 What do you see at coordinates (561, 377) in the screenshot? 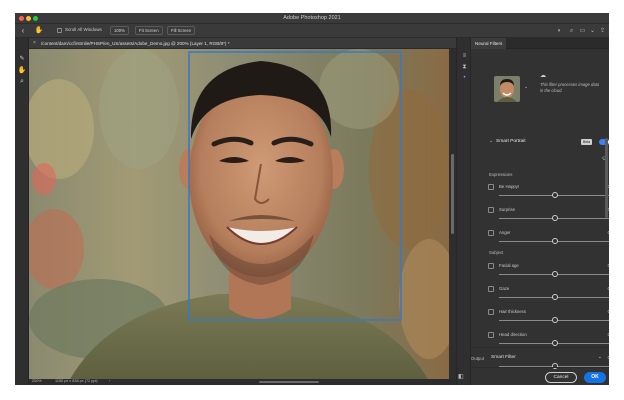
I see `cancel-button: Cancel` at bounding box center [561, 377].